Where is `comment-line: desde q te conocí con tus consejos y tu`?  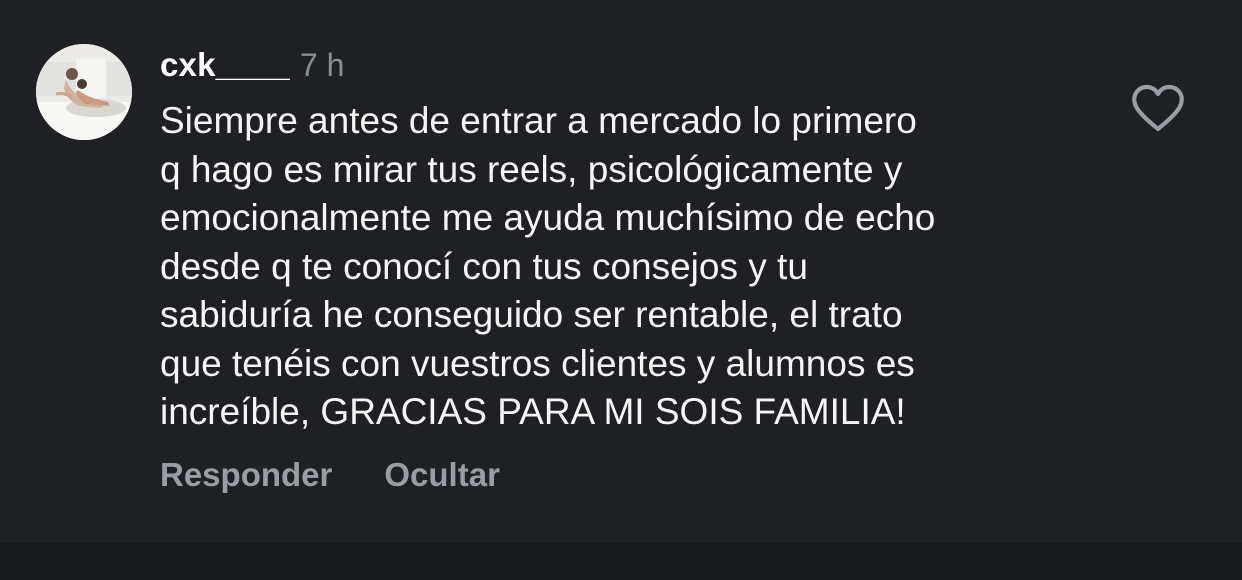
comment-line: desde q te conocí con tus consejos y tu is located at coordinates (484, 266).